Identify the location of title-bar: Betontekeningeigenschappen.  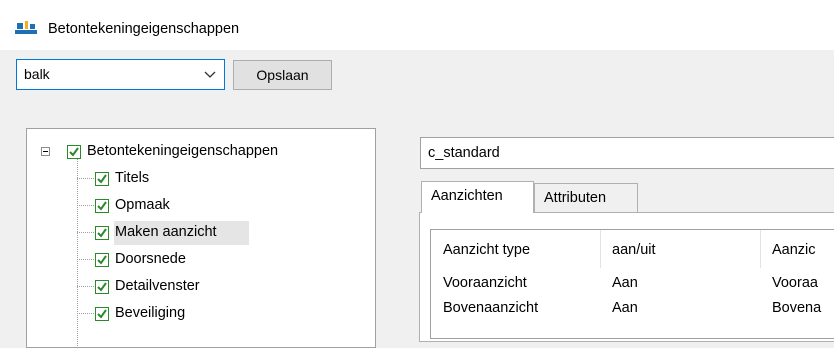
(417, 25).